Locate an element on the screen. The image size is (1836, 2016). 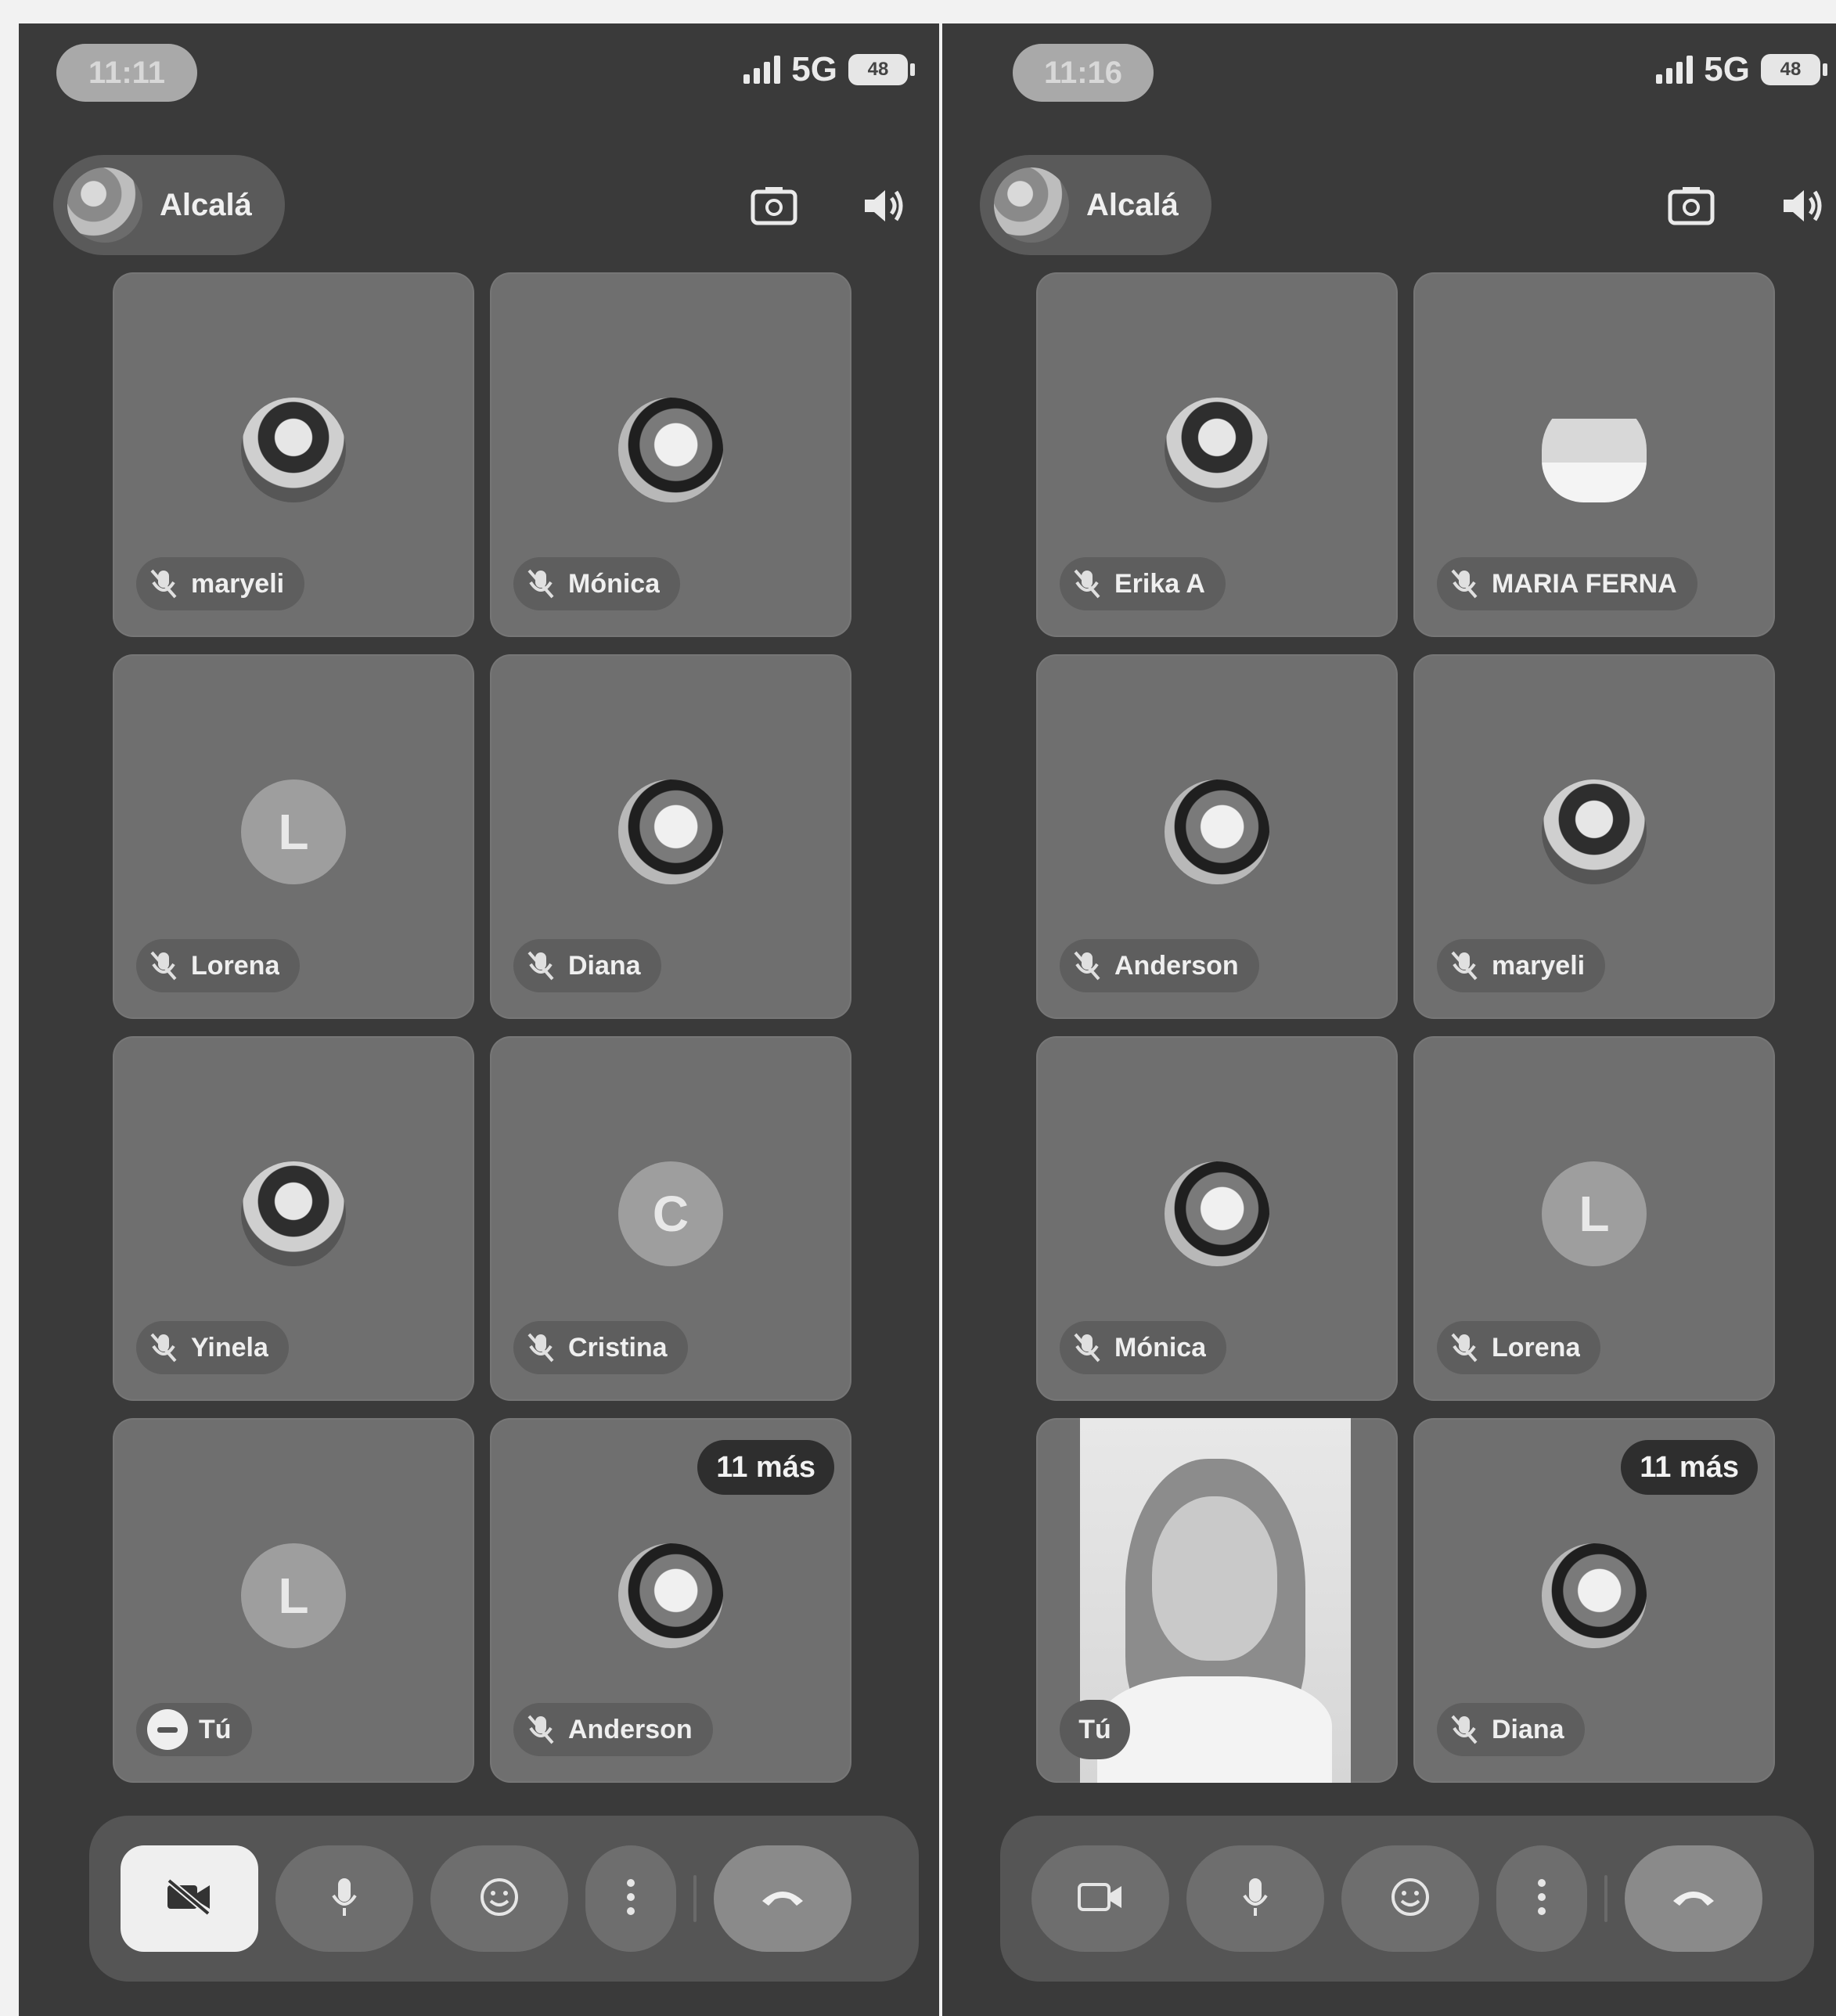
participant-tile: Yinela is located at coordinates (293, 1218).